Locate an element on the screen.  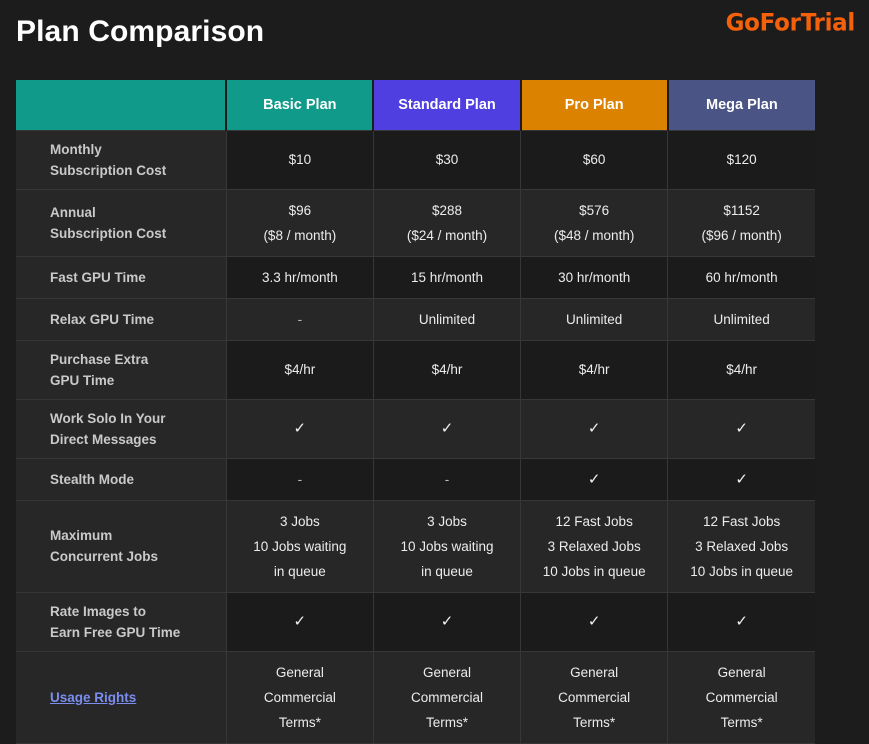
cell-basic: $4/hr is located at coordinates (299, 369).